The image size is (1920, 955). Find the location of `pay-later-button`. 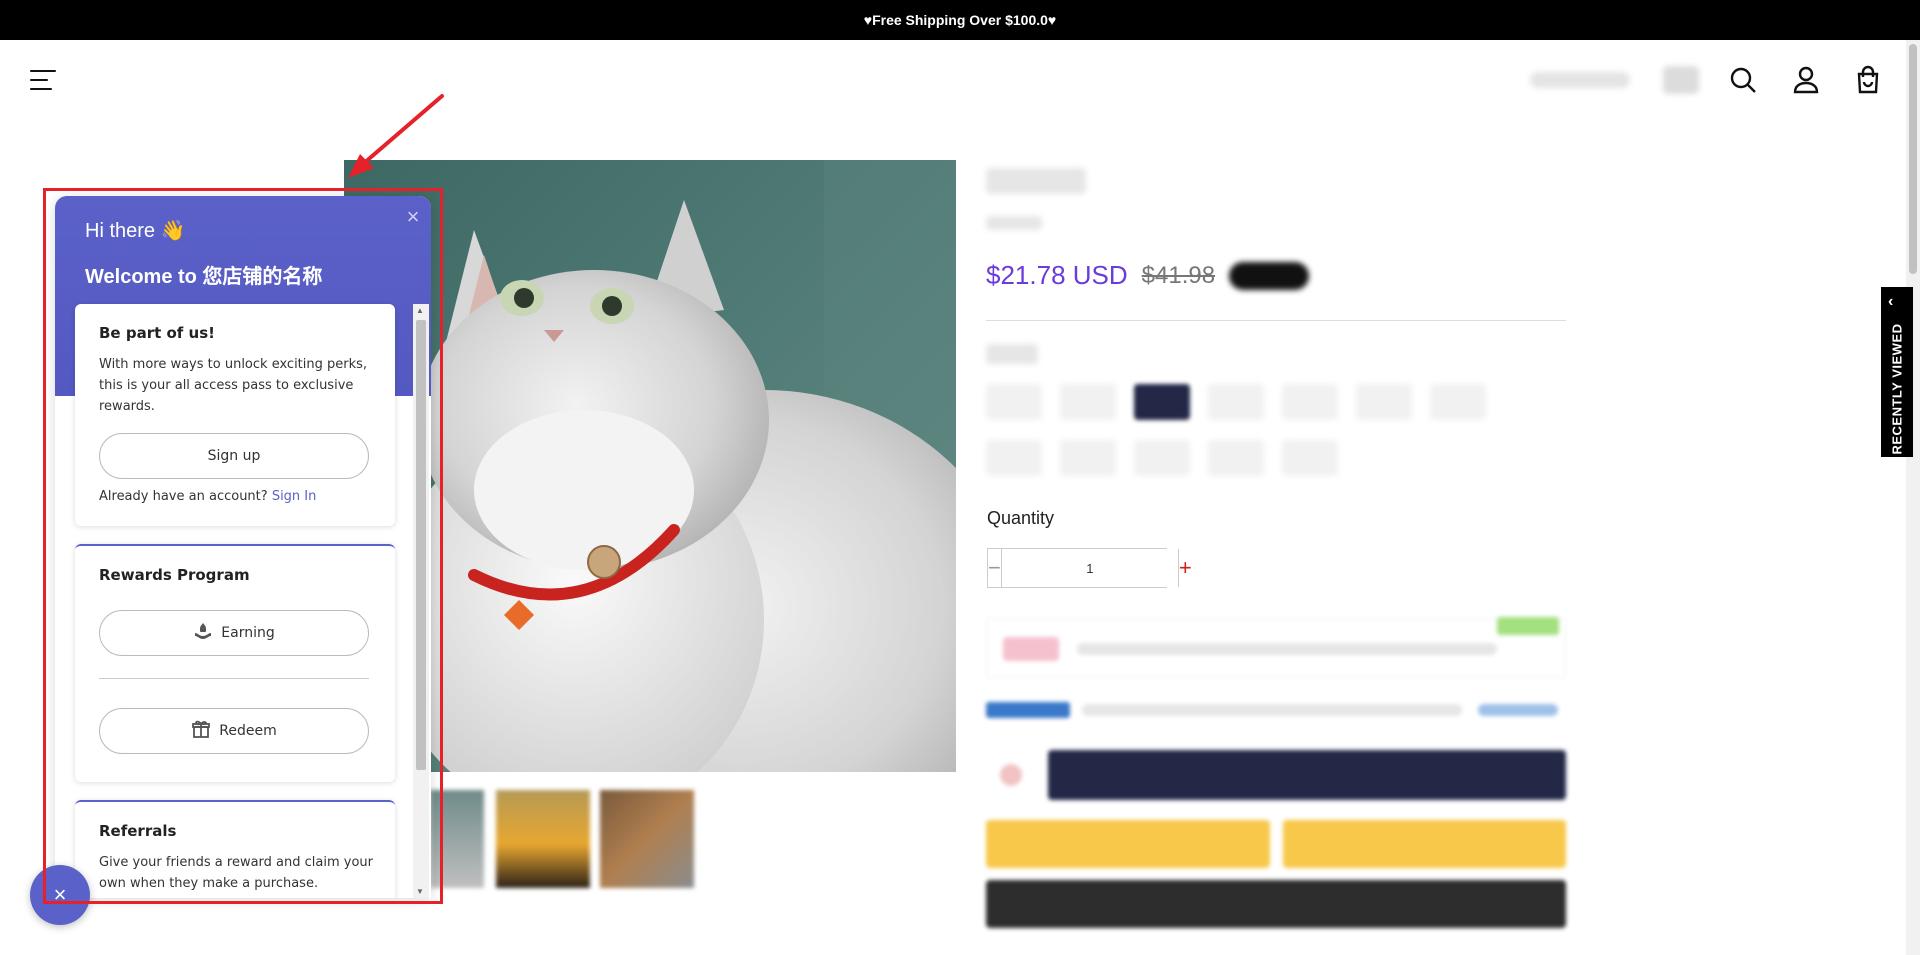

pay-later-button is located at coordinates (1424, 844).